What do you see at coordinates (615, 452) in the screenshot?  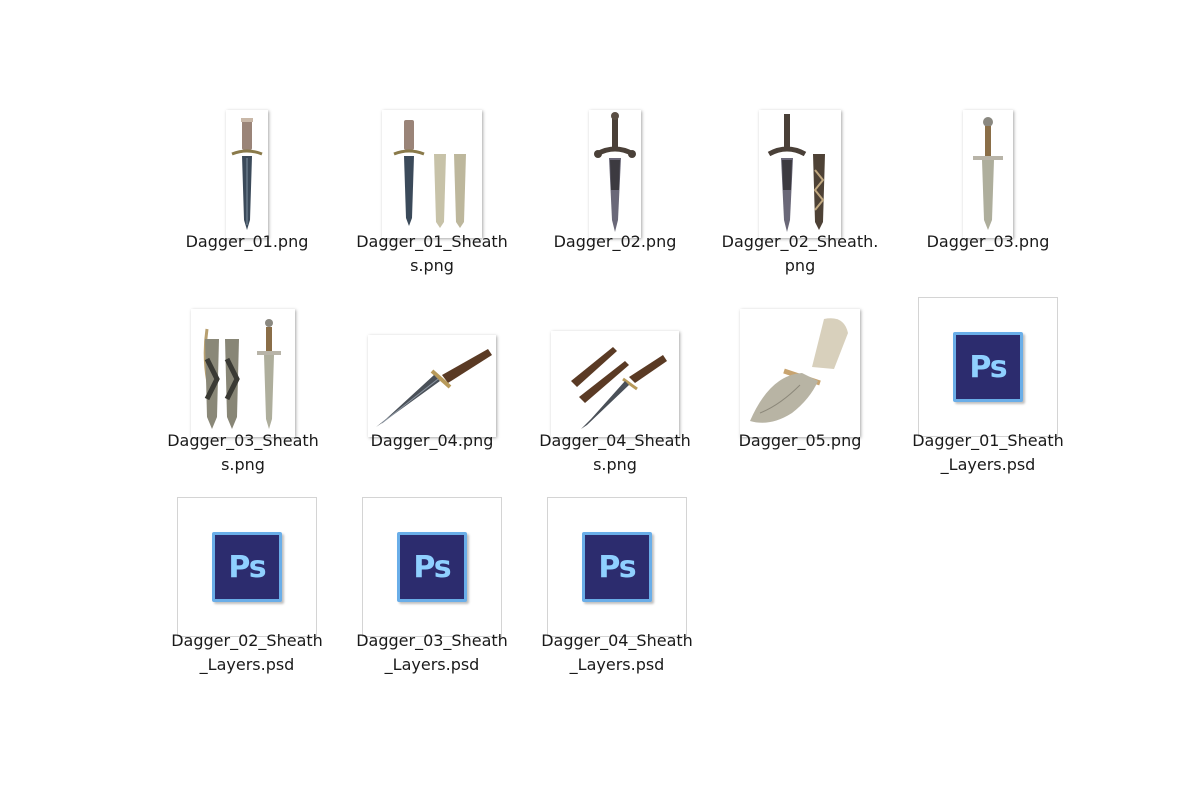 I see `file-name-label: Dagger_04_Sheaths.png` at bounding box center [615, 452].